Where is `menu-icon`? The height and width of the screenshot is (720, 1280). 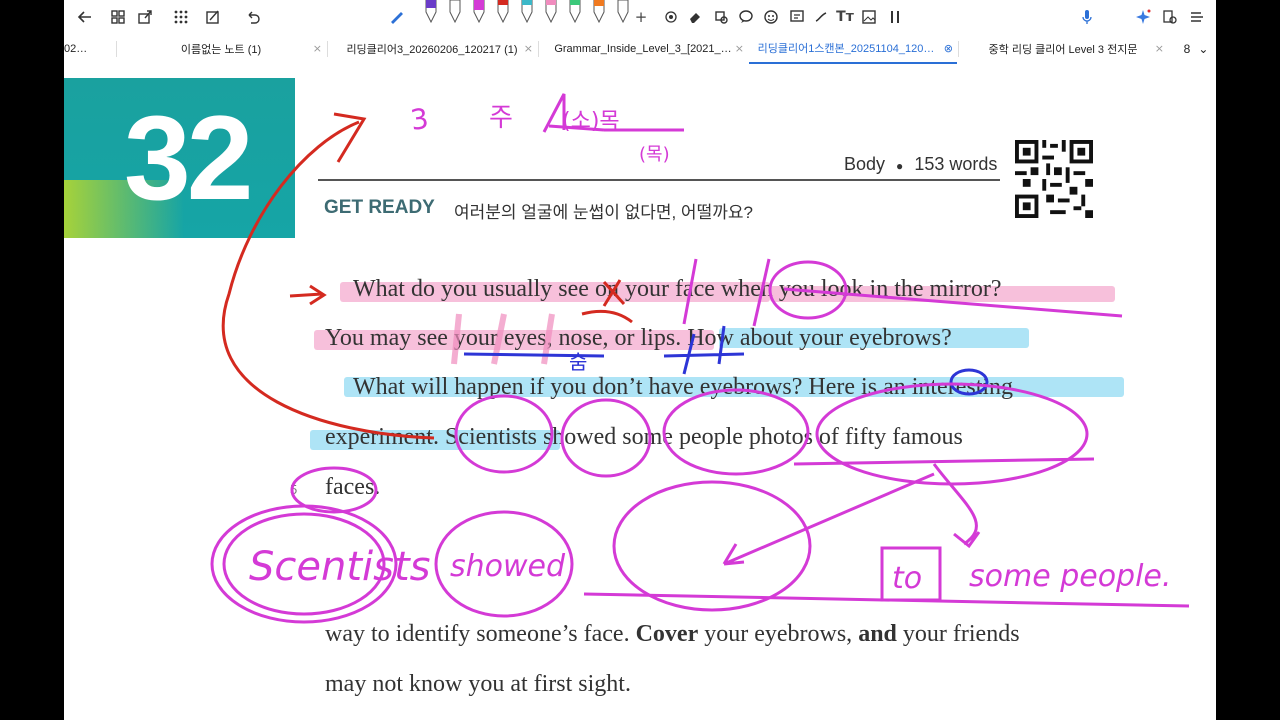 menu-icon is located at coordinates (1197, 17).